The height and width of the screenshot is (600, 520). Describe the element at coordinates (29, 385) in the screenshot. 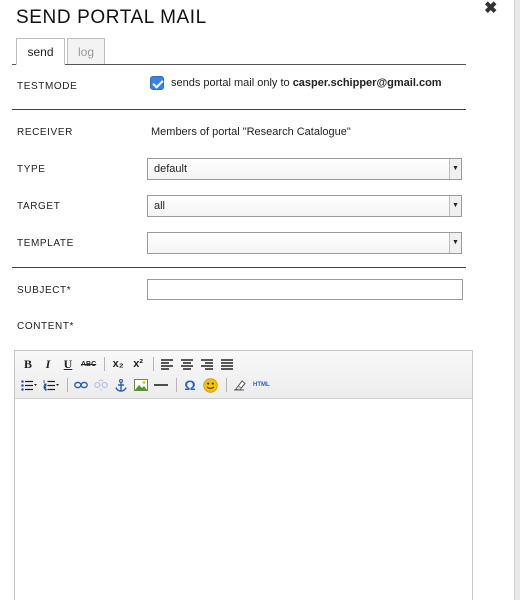

I see `bullet-list-icon` at that location.